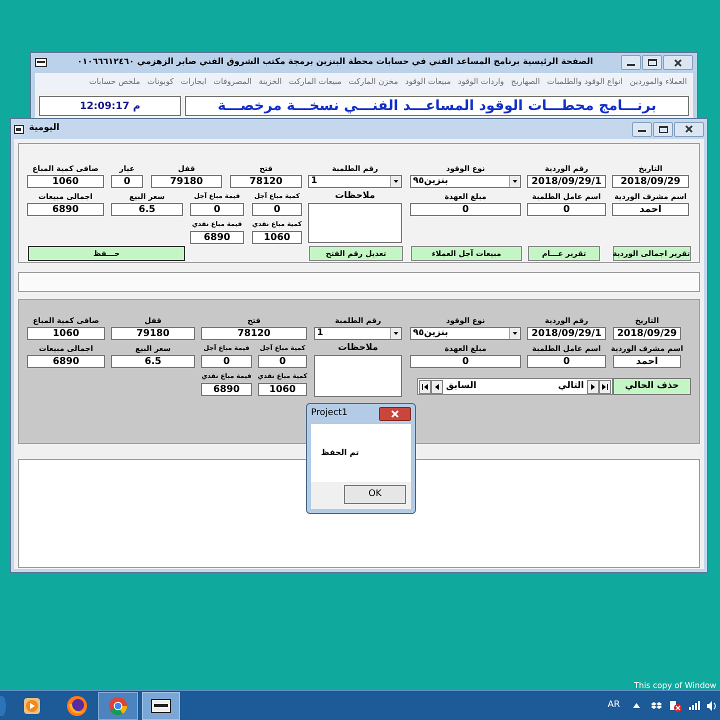 This screenshot has width=720, height=720. Describe the element at coordinates (315, 82) in the screenshot. I see `menu-item: مبيعات الماركت` at that location.